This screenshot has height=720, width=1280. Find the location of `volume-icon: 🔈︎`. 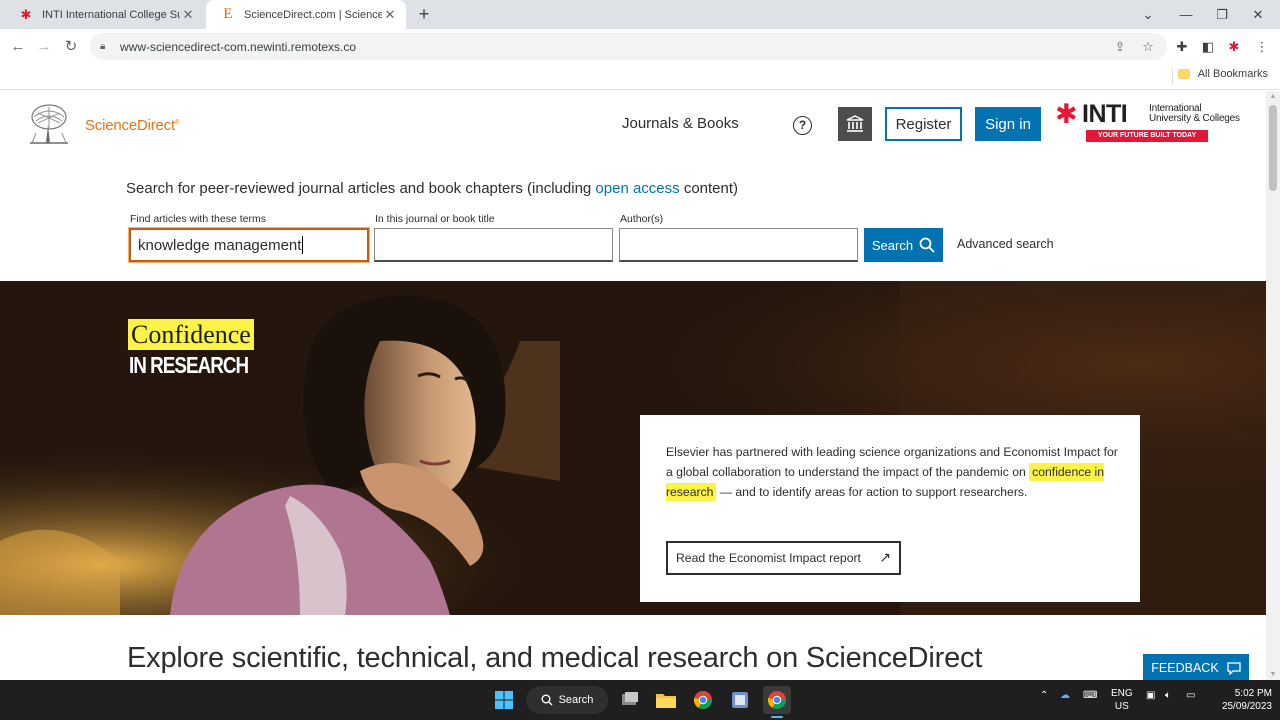

volume-icon: 🔈︎ is located at coordinates (1168, 695).